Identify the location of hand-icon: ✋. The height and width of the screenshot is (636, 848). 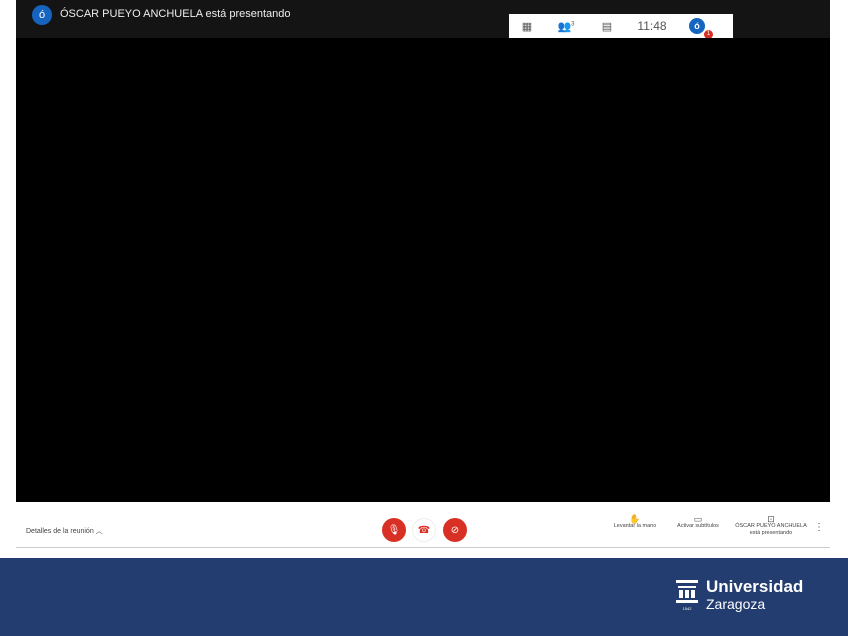
(635, 519).